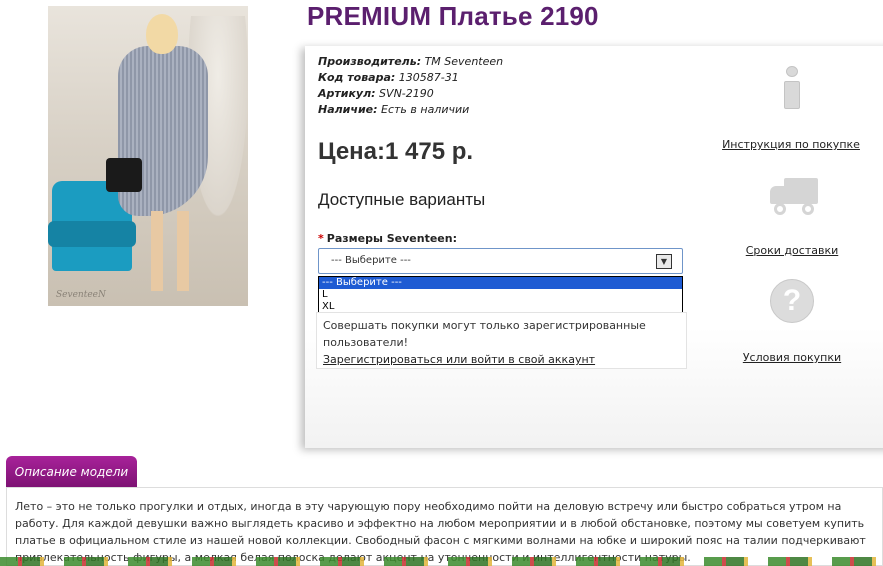  I want to click on size-select-value: --- Выберите ---, so click(371, 260).